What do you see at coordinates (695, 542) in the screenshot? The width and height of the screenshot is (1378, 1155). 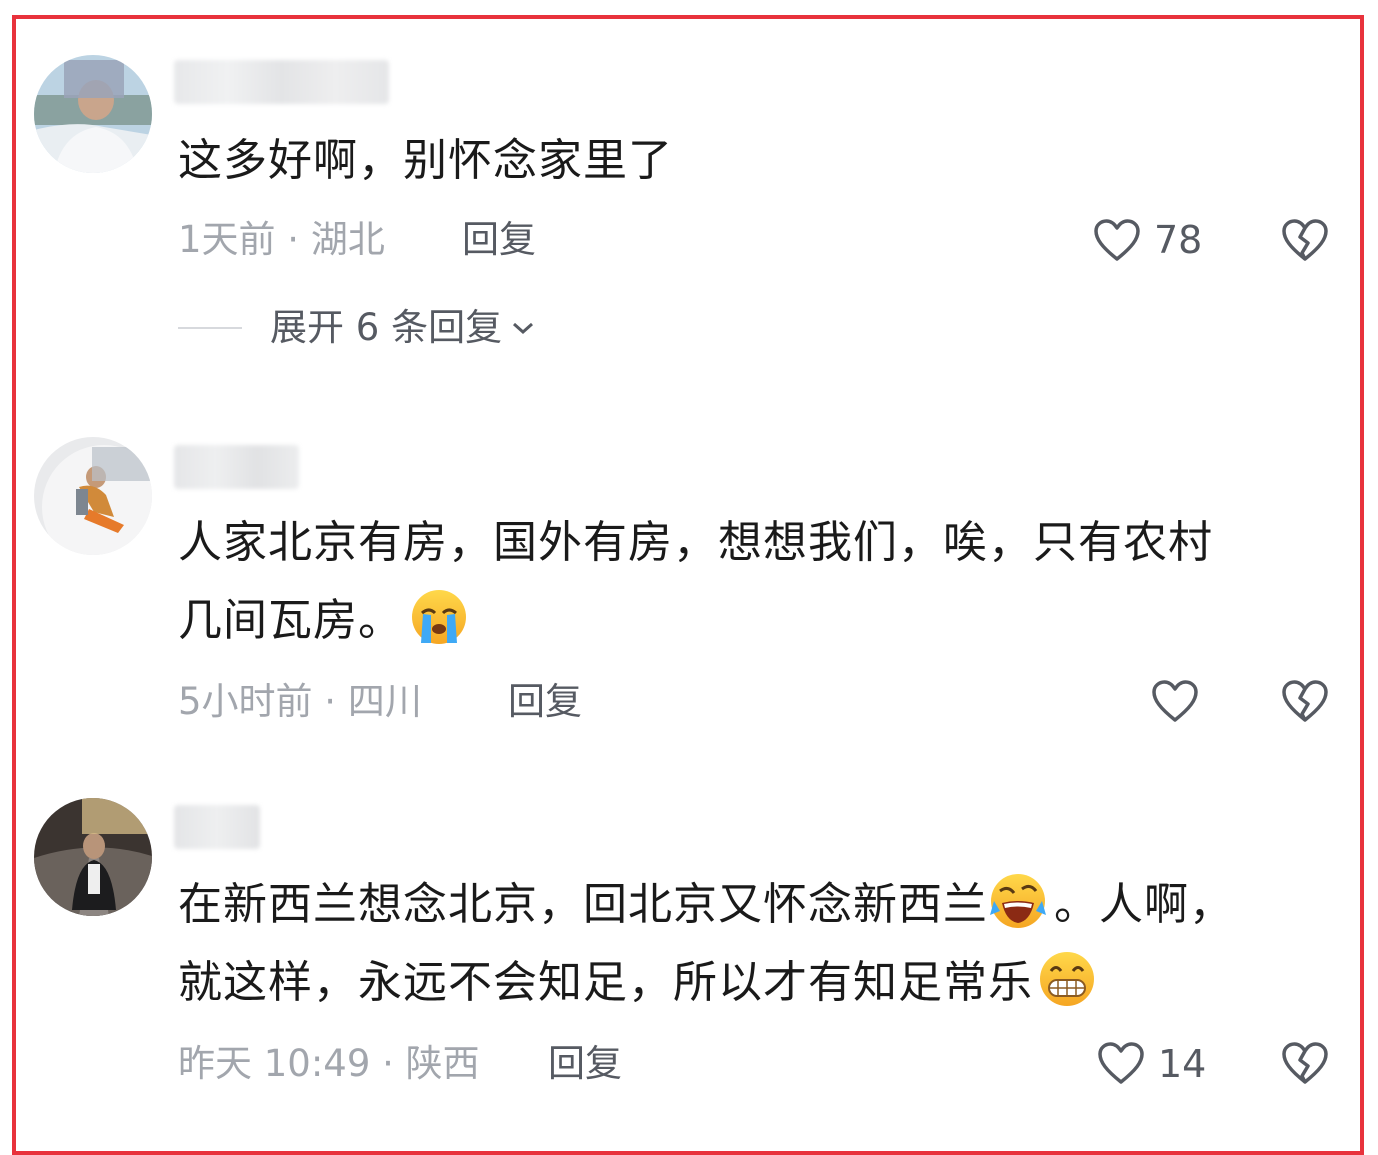 I see `comment-text-line: 人家北京有房，国外有房，想想我们，唉，只有农村` at bounding box center [695, 542].